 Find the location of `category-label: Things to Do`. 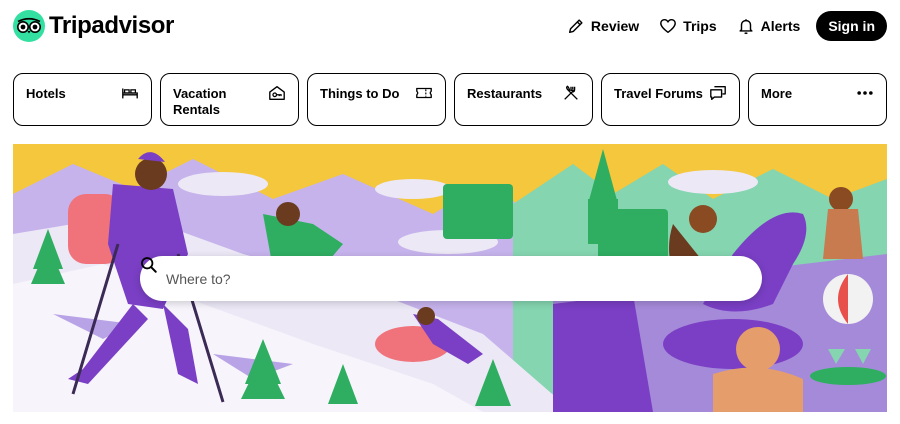

category-label: Things to Do is located at coordinates (360, 93).